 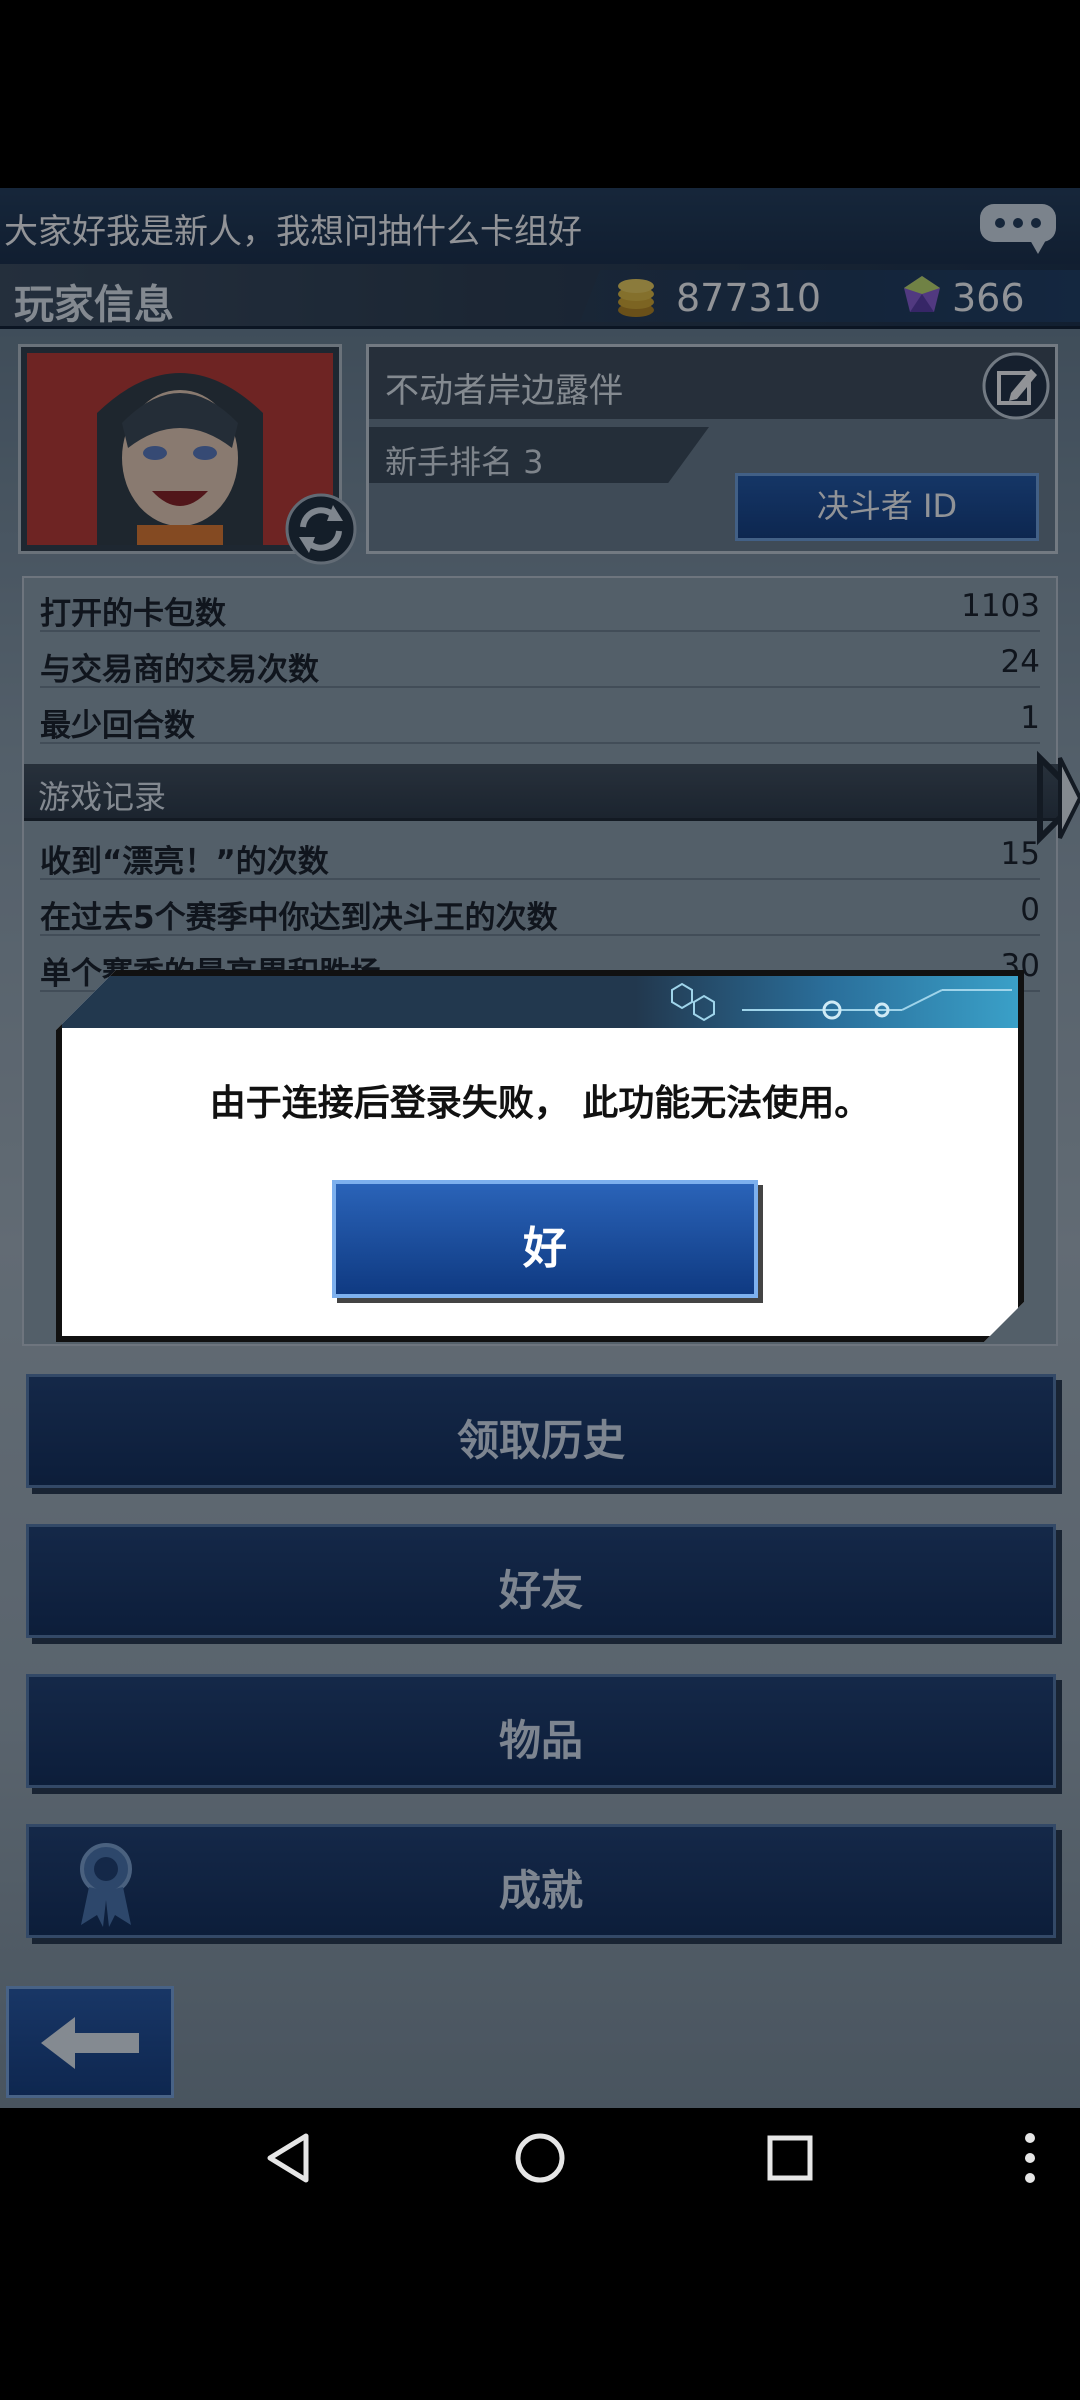 I want to click on back-triangle-icon, so click(x=290, y=2158).